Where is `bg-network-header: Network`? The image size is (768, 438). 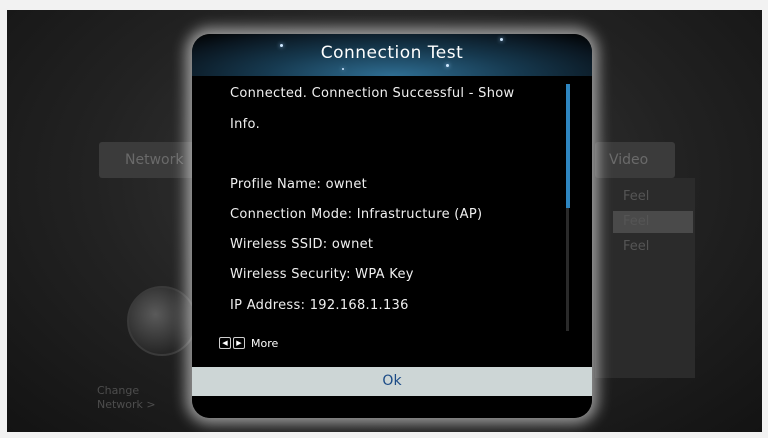
bg-network-header: Network is located at coordinates (149, 160).